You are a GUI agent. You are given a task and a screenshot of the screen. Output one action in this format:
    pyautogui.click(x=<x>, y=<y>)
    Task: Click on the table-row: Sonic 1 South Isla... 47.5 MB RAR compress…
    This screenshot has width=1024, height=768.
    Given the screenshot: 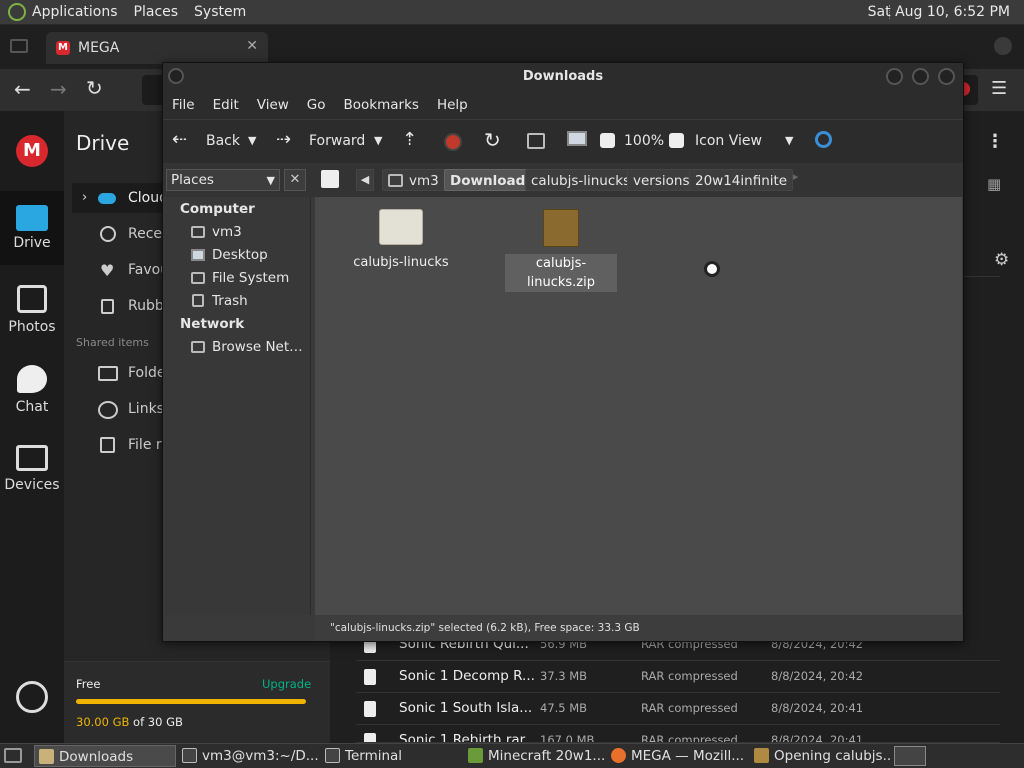 What is the action you would take?
    pyautogui.click(x=678, y=709)
    